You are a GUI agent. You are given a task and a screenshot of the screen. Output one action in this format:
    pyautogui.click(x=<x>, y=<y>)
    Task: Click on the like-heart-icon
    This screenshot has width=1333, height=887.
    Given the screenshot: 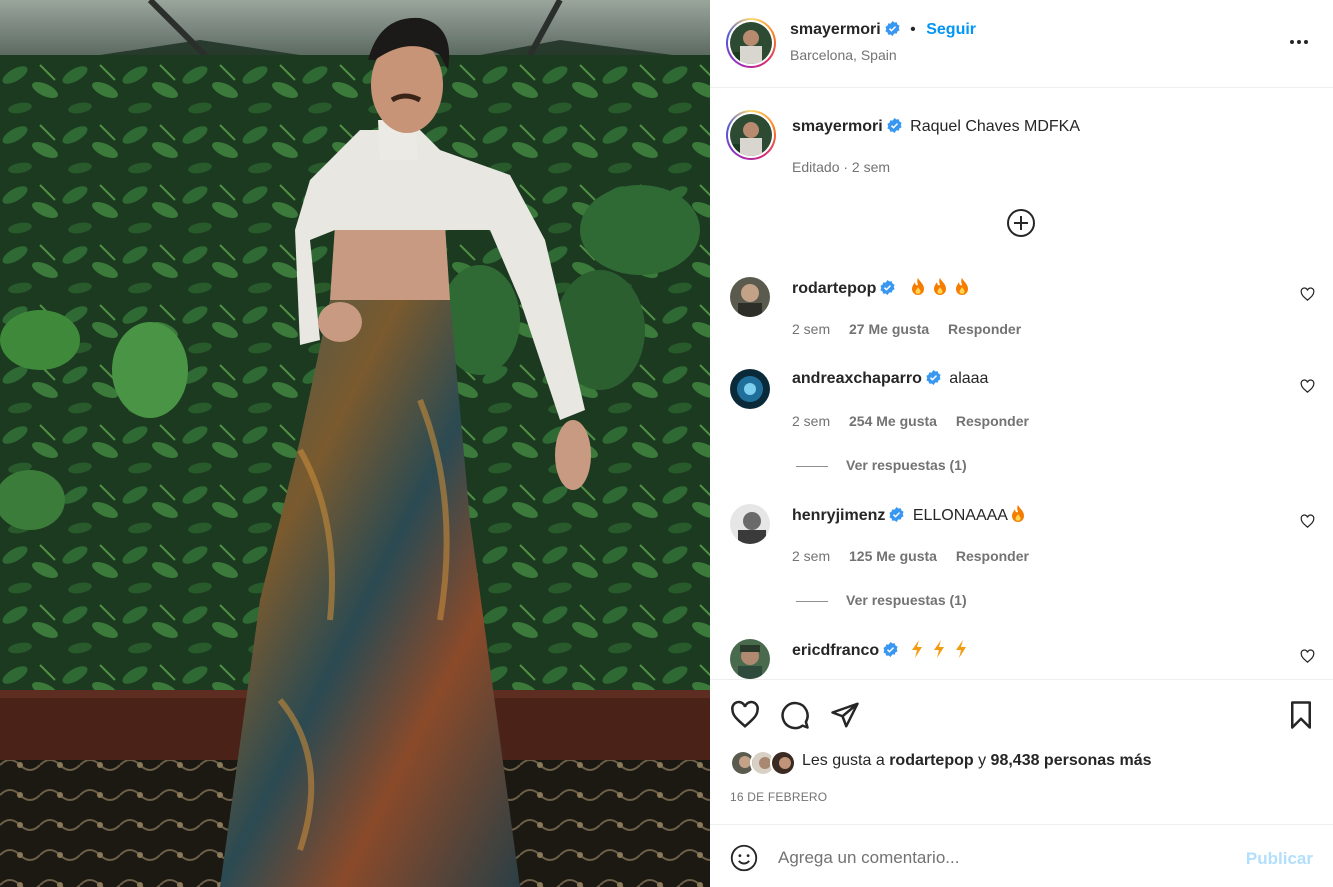 What is the action you would take?
    pyautogui.click(x=745, y=715)
    